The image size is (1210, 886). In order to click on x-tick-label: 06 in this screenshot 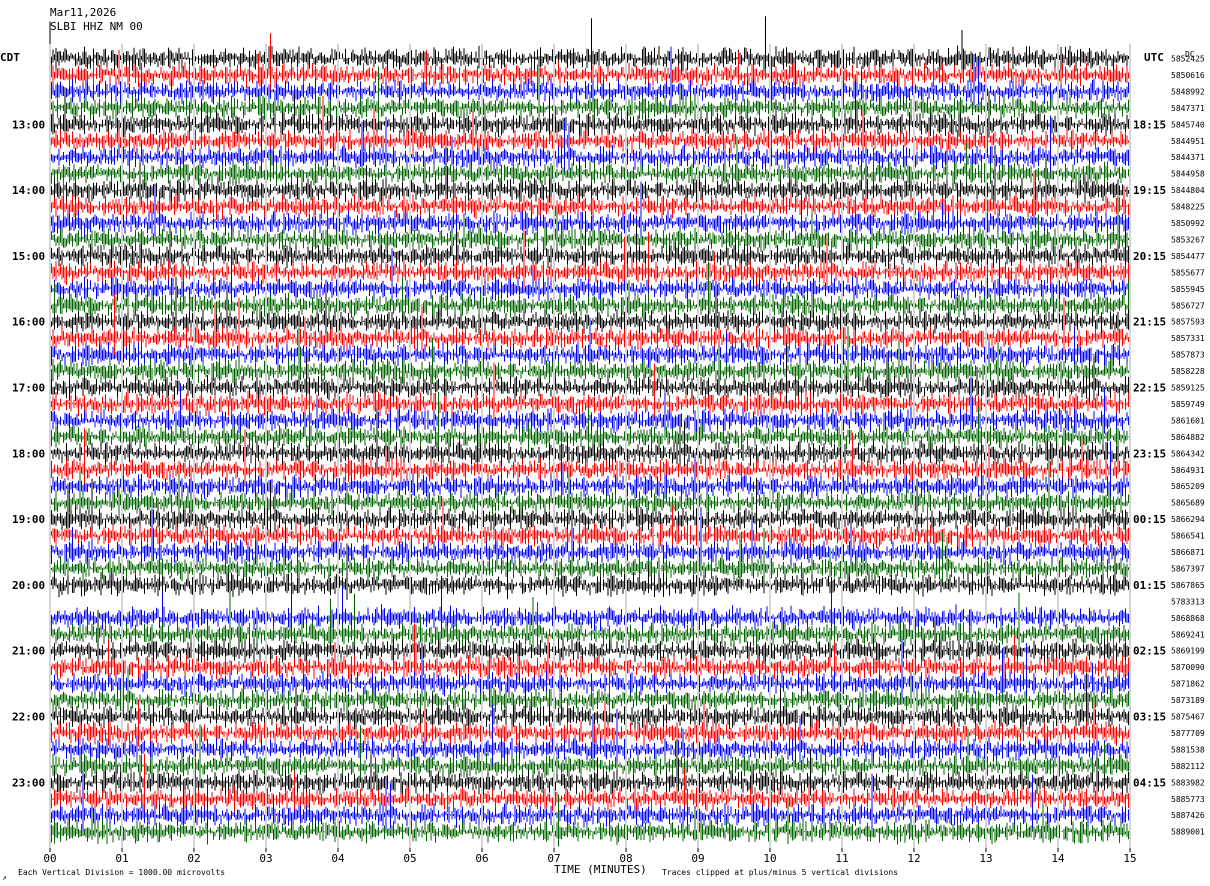, I will do `click(481, 858)`.